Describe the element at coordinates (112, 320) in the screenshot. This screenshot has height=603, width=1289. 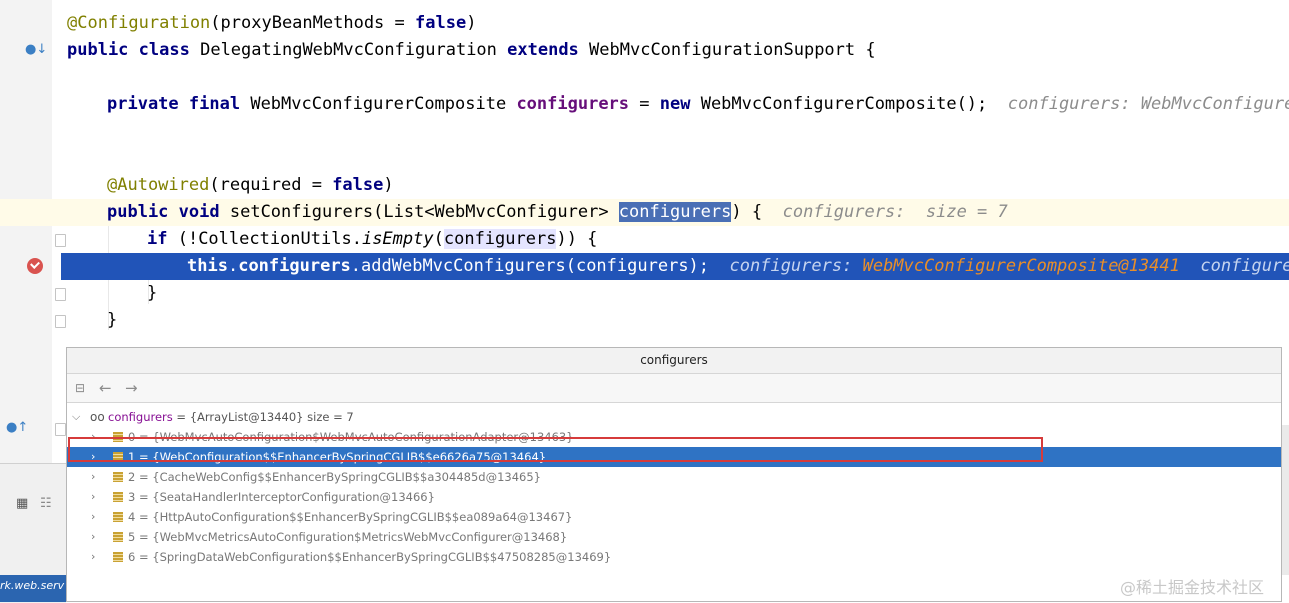
I see `code-line-close-outer: }` at that location.